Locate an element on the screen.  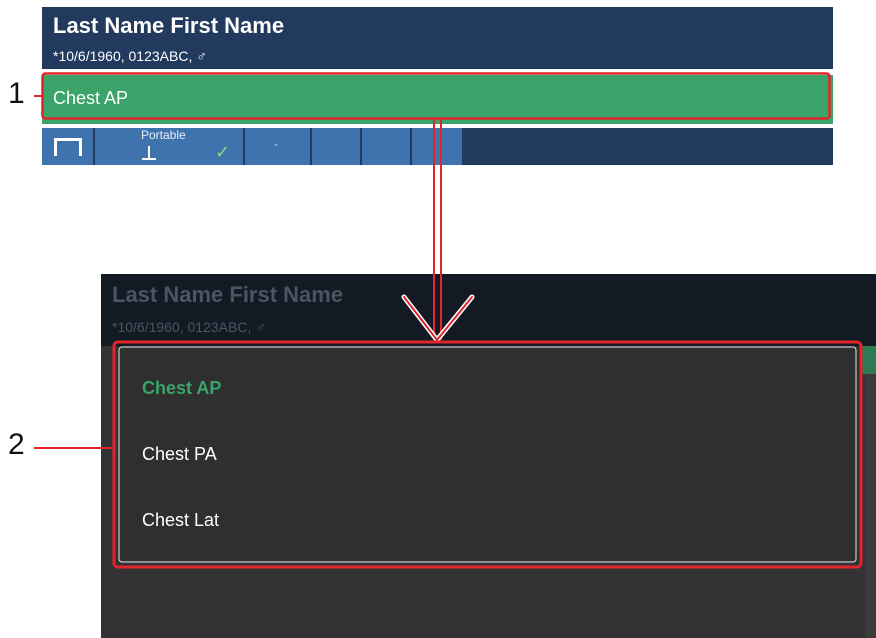
dash-label: - is located at coordinates (276, 144).